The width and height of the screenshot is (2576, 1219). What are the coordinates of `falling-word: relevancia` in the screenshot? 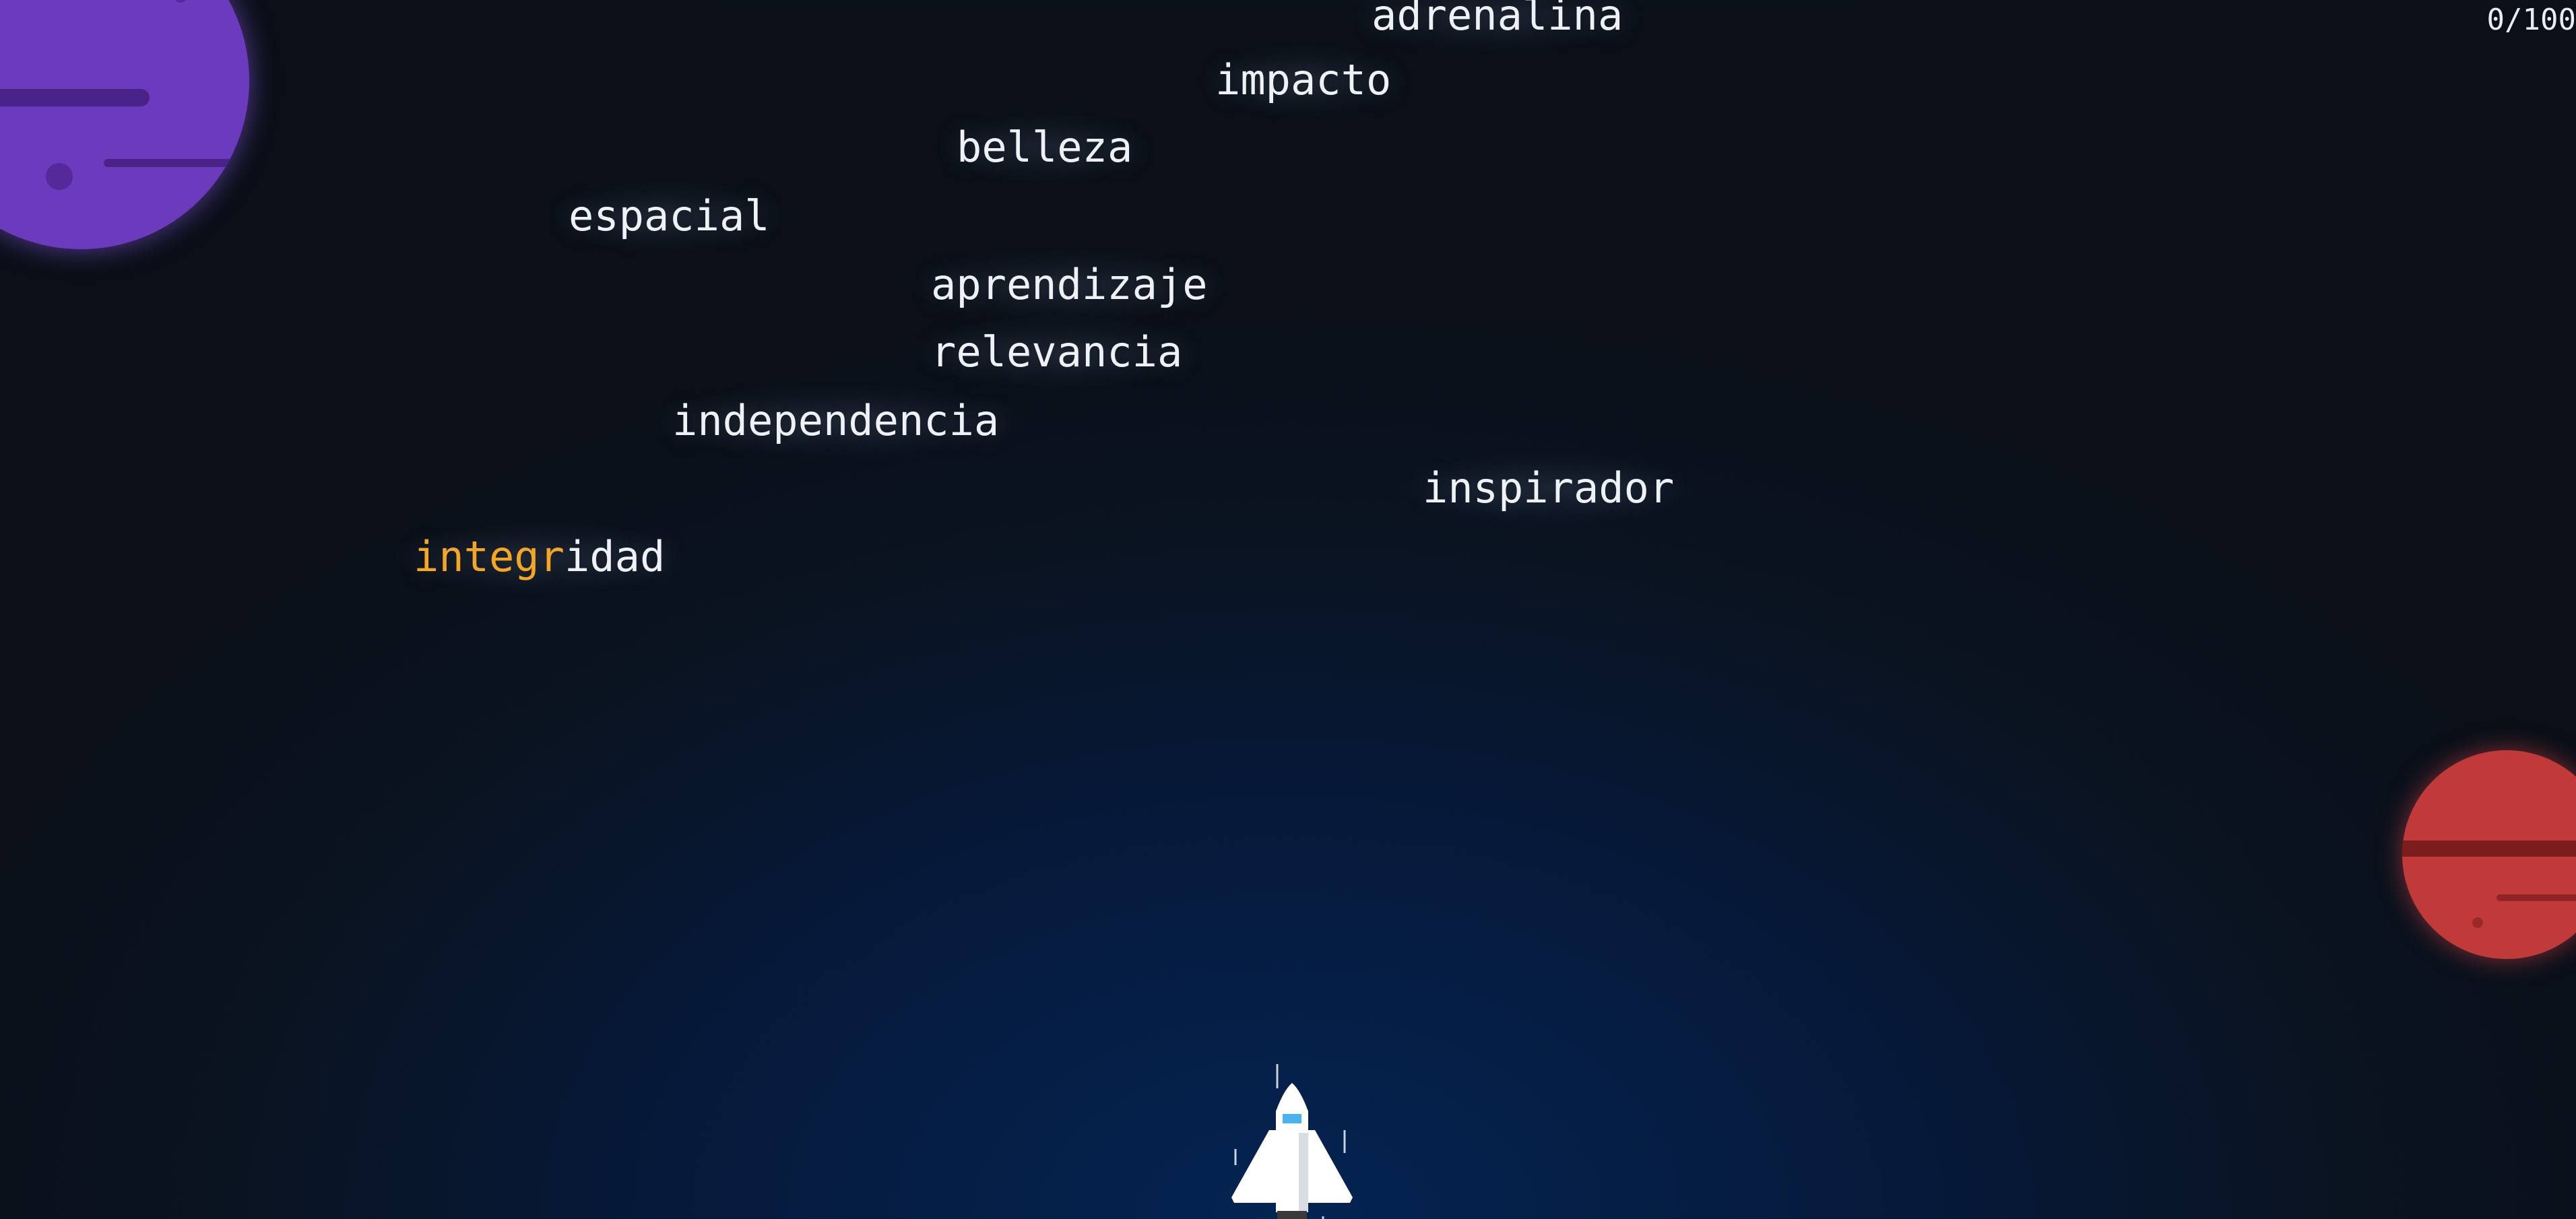 It's located at (1057, 352).